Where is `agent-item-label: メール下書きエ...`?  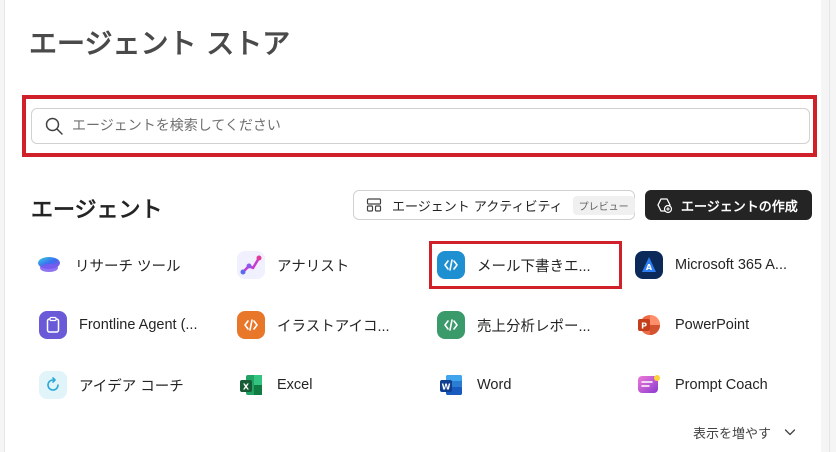 agent-item-label: メール下書きエ... is located at coordinates (534, 266).